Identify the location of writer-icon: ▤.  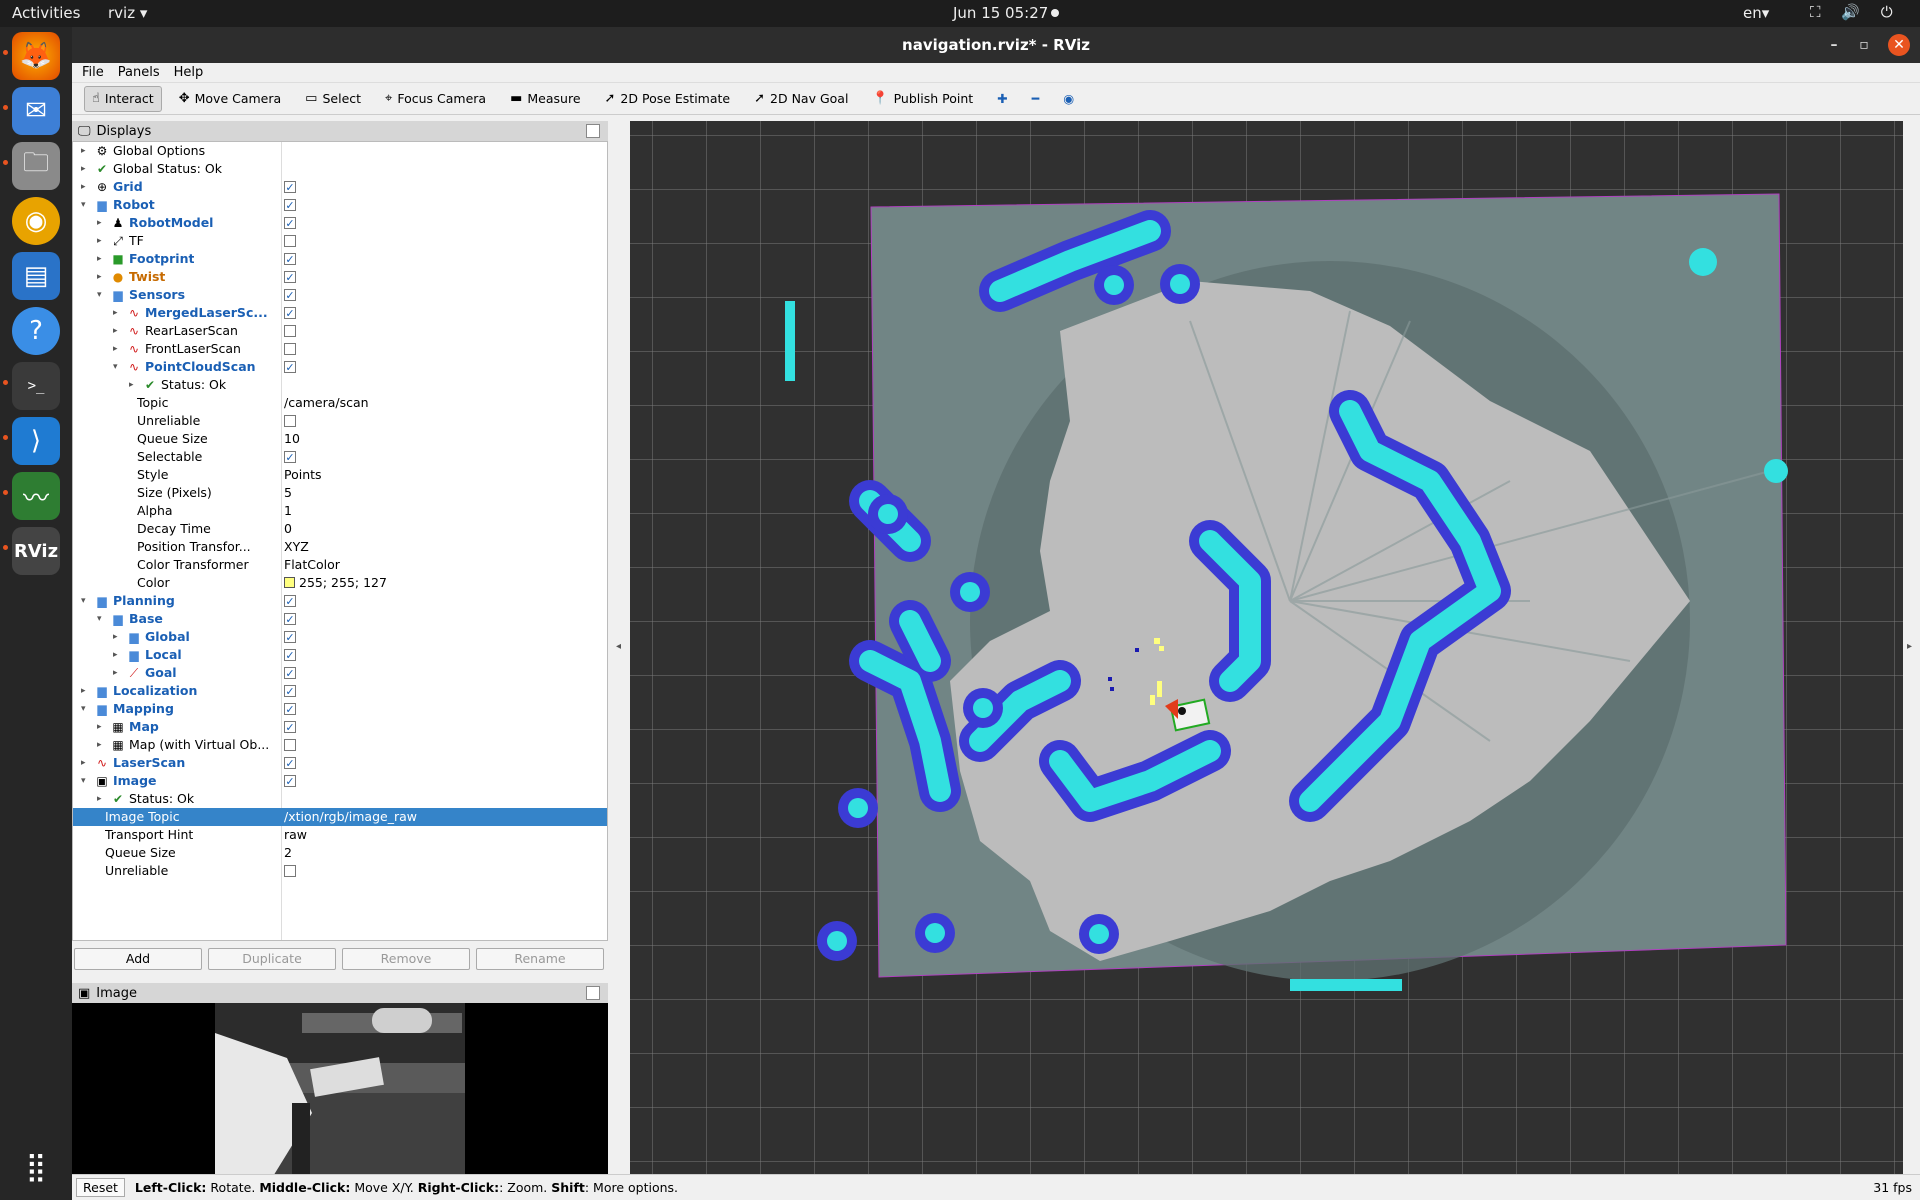
(36, 276).